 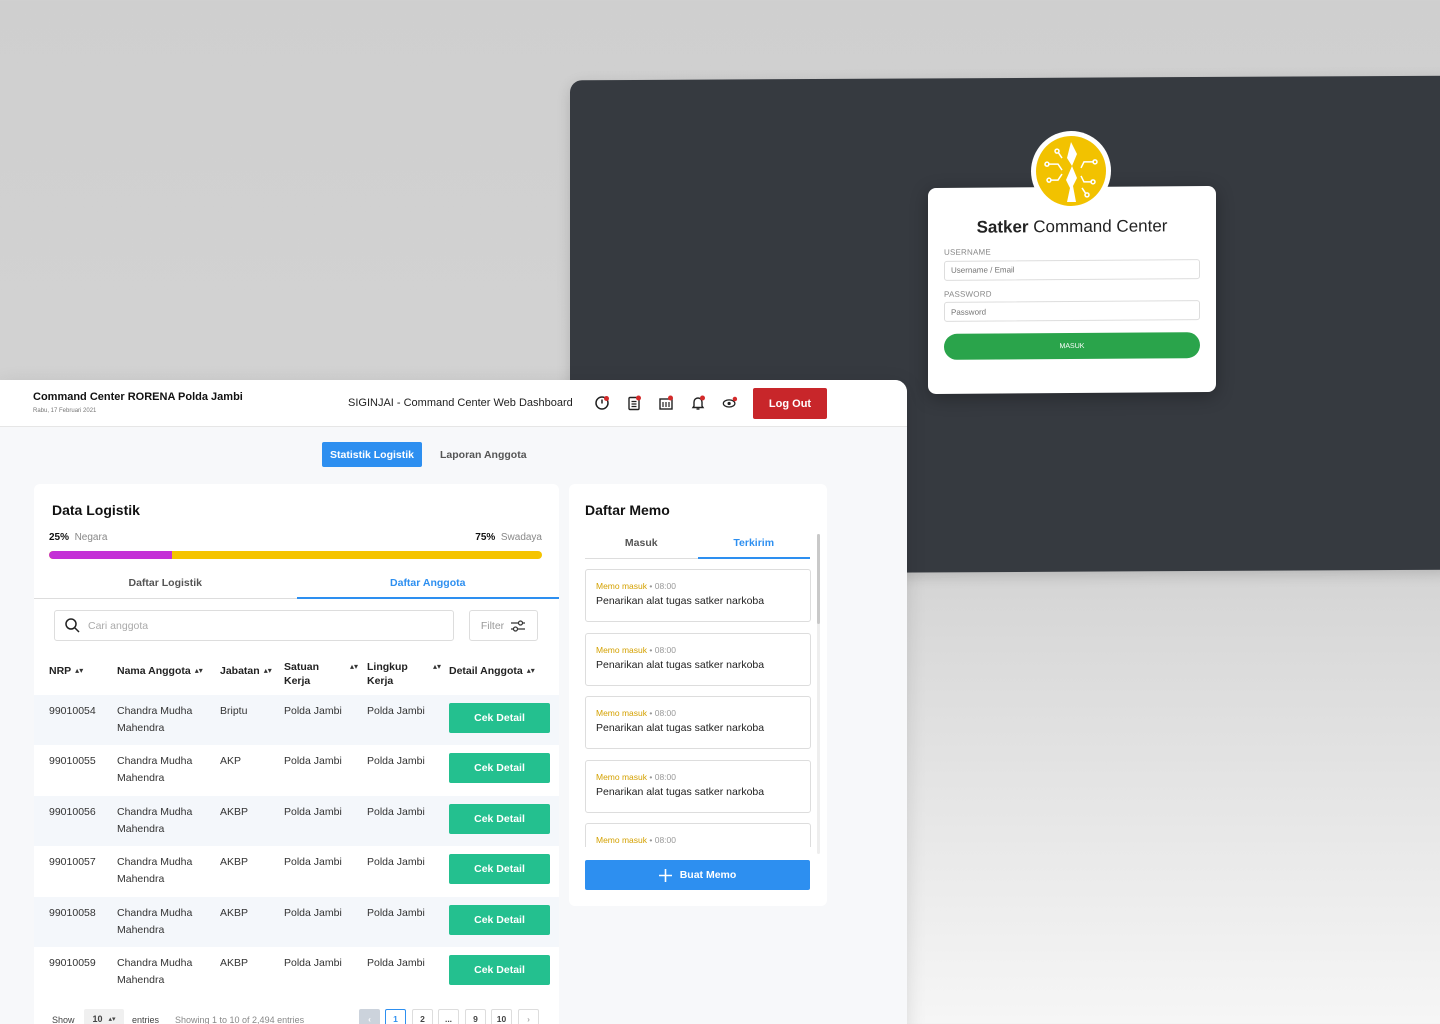 I want to click on tab-terkirim: Terkirim, so click(x=754, y=543).